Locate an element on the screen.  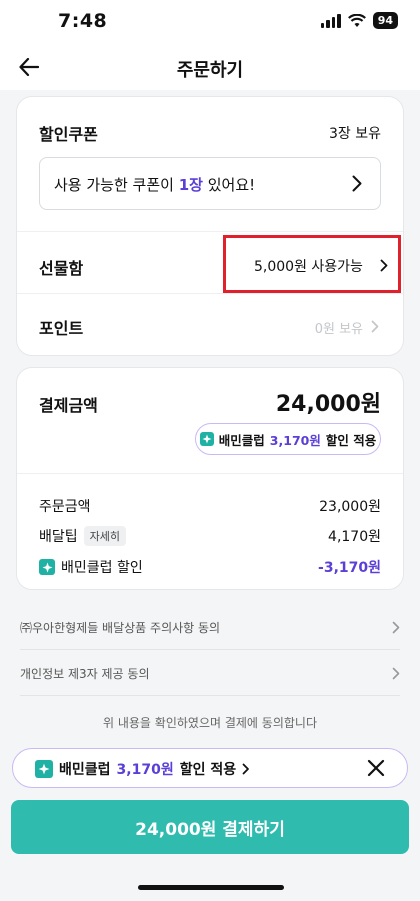
club-name: 배민클럽 is located at coordinates (241, 440).